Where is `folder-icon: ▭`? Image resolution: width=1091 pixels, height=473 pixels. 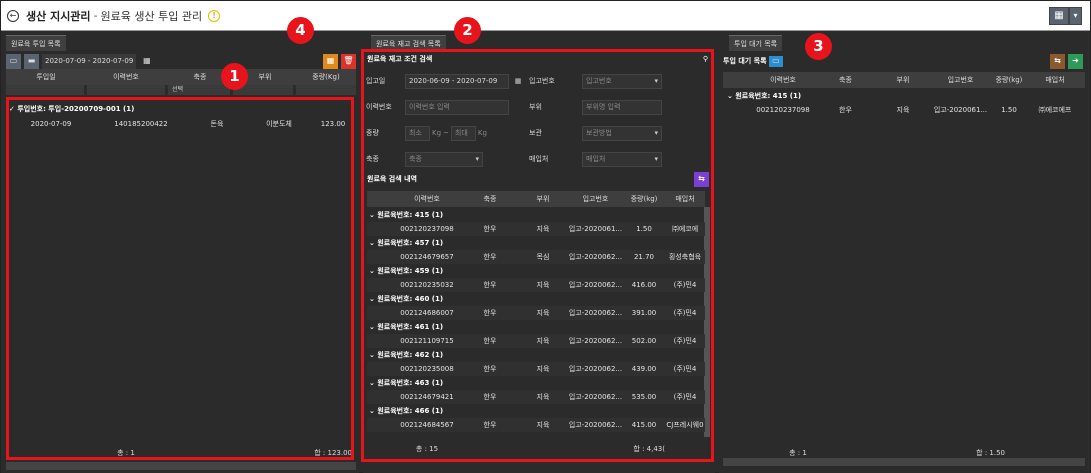
folder-icon: ▭ is located at coordinates (13, 61).